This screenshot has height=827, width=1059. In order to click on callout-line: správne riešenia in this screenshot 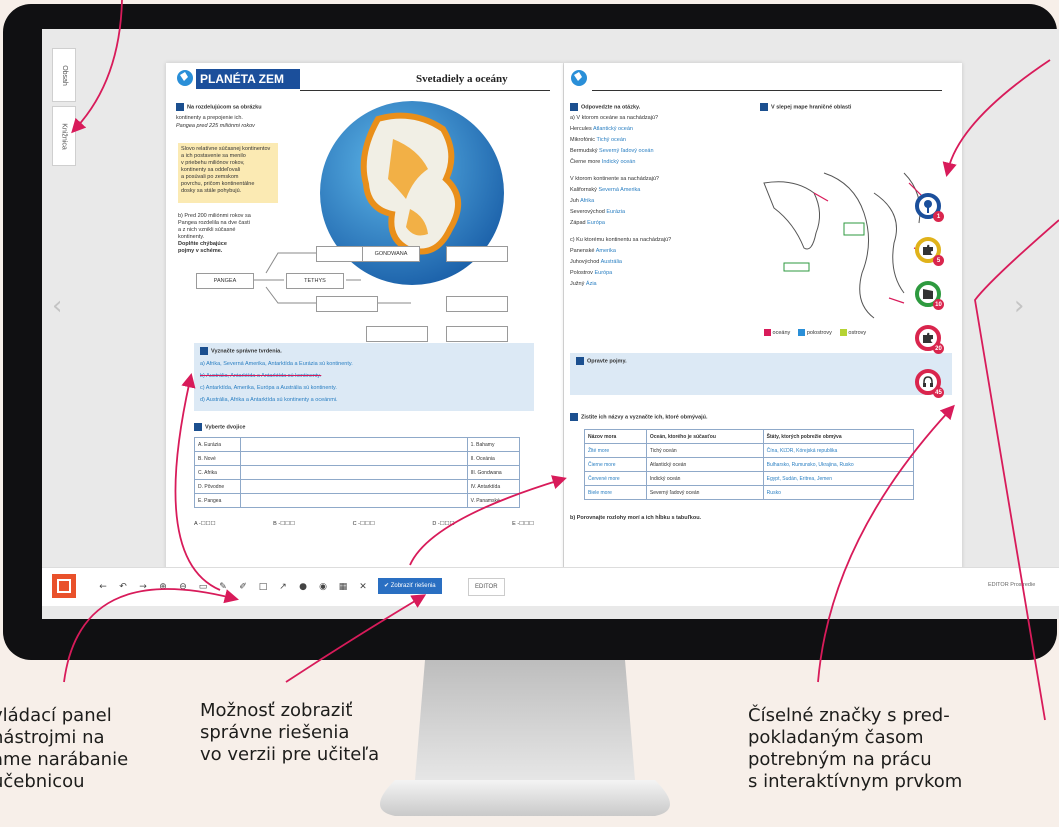, I will do `click(275, 732)`.